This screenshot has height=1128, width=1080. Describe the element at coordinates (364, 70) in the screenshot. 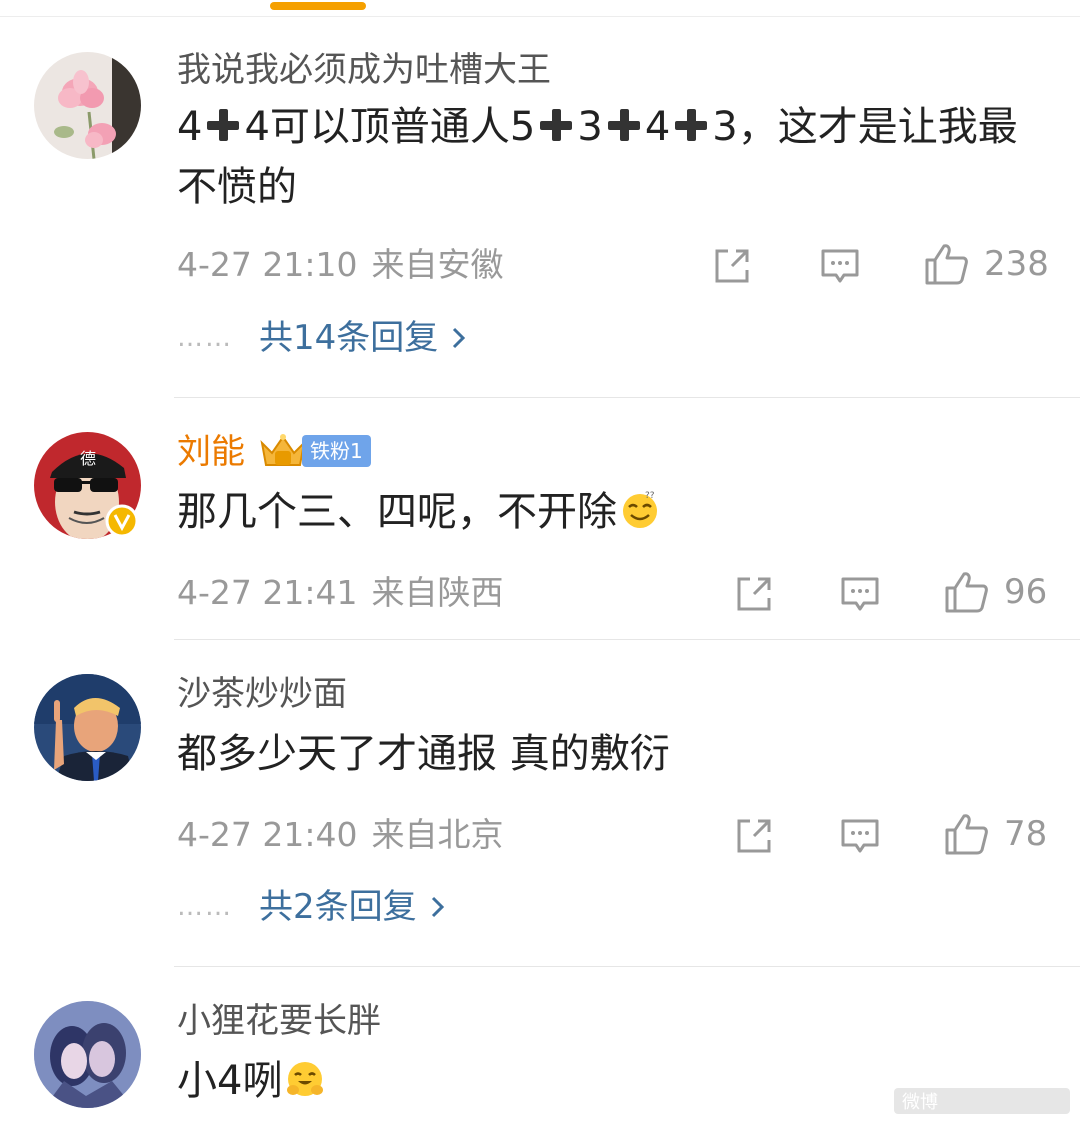

I see `username: 我说我必须成为吐槽大王` at that location.